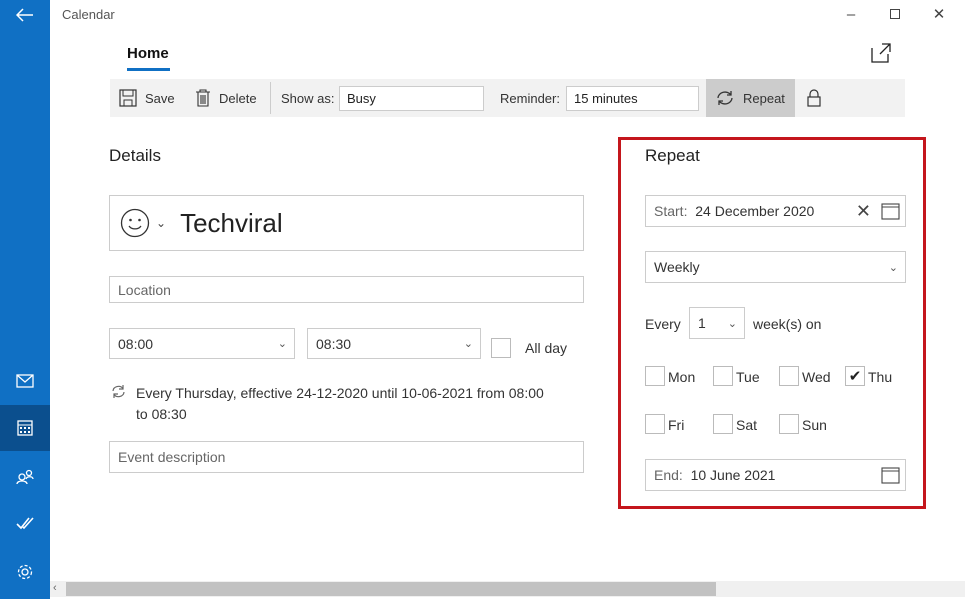 The height and width of the screenshot is (599, 965). Describe the element at coordinates (789, 376) in the screenshot. I see `checkbox-wed` at that location.